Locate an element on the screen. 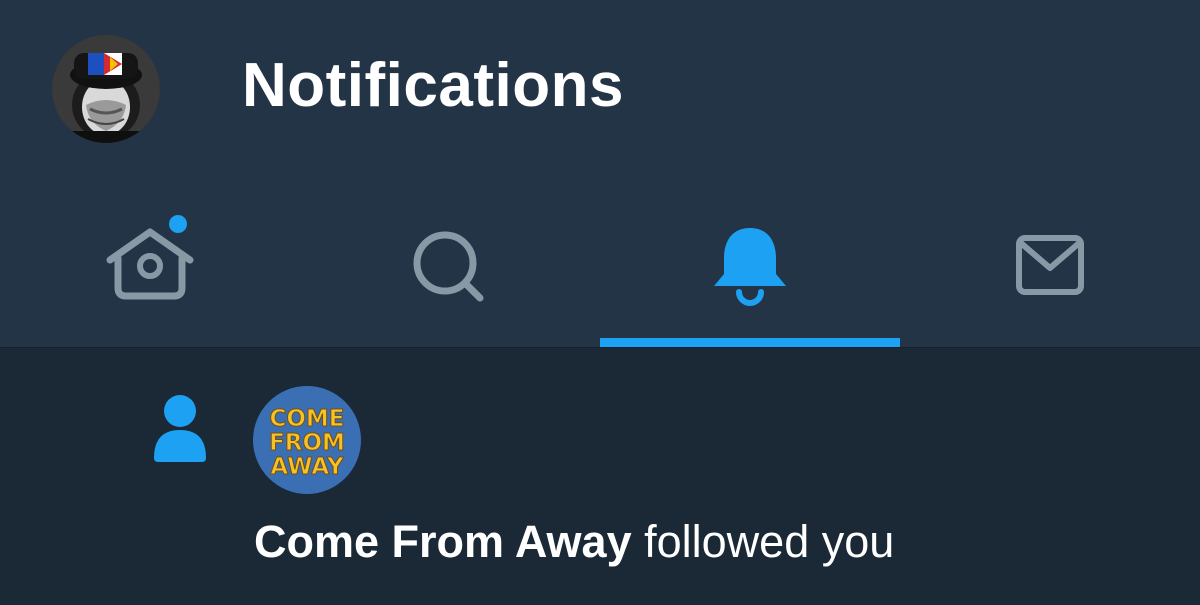  logo-word: COME is located at coordinates (306, 419).